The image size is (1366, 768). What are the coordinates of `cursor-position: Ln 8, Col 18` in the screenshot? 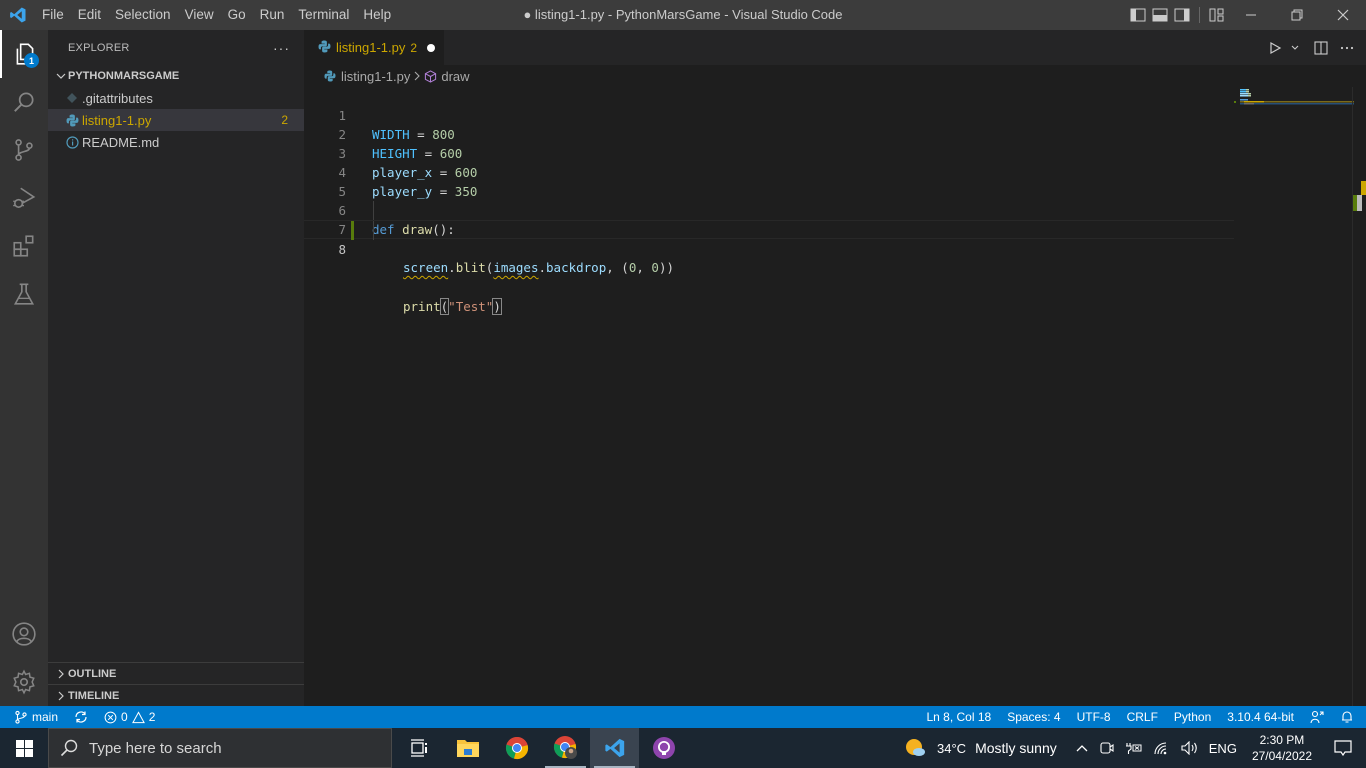 It's located at (958, 717).